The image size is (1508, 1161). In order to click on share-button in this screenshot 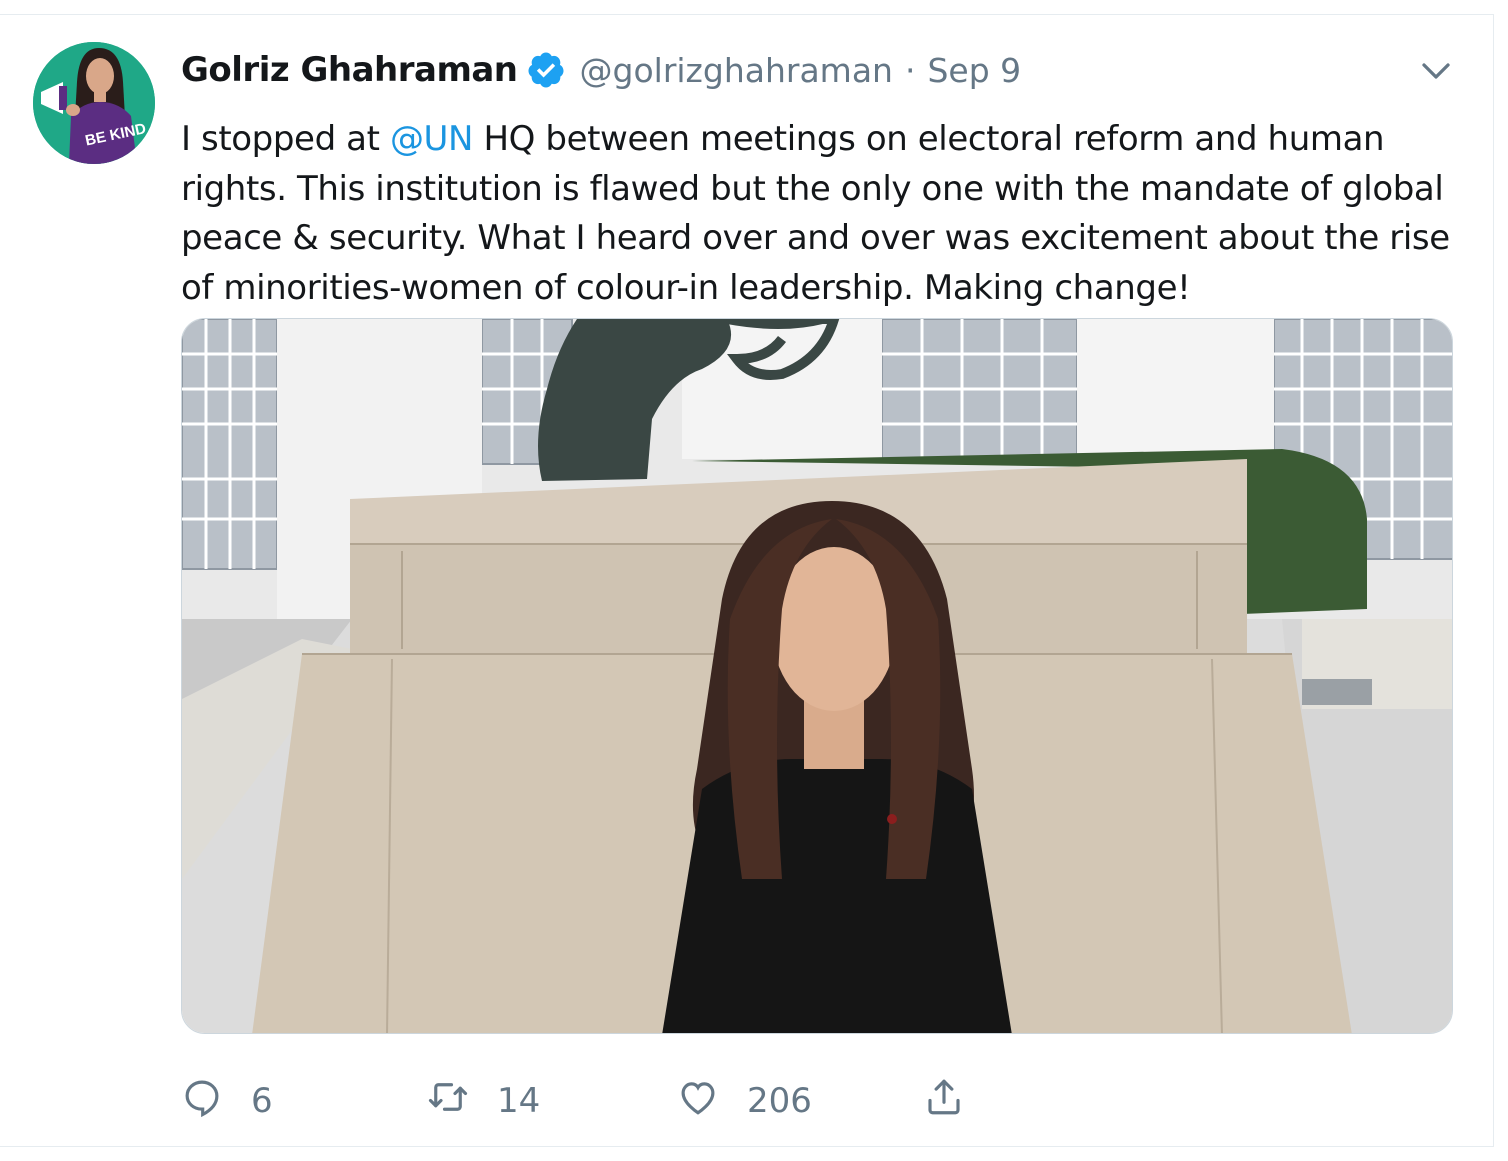, I will do `click(944, 1101)`.